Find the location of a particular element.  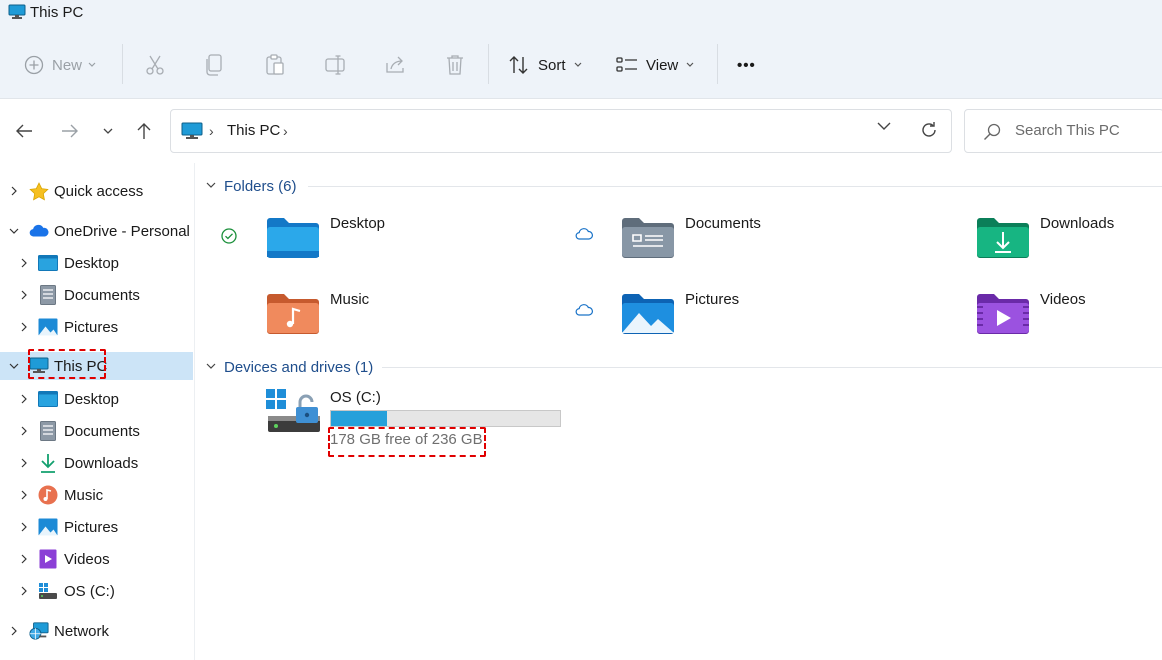

folder-name: Desktop is located at coordinates (358, 223).